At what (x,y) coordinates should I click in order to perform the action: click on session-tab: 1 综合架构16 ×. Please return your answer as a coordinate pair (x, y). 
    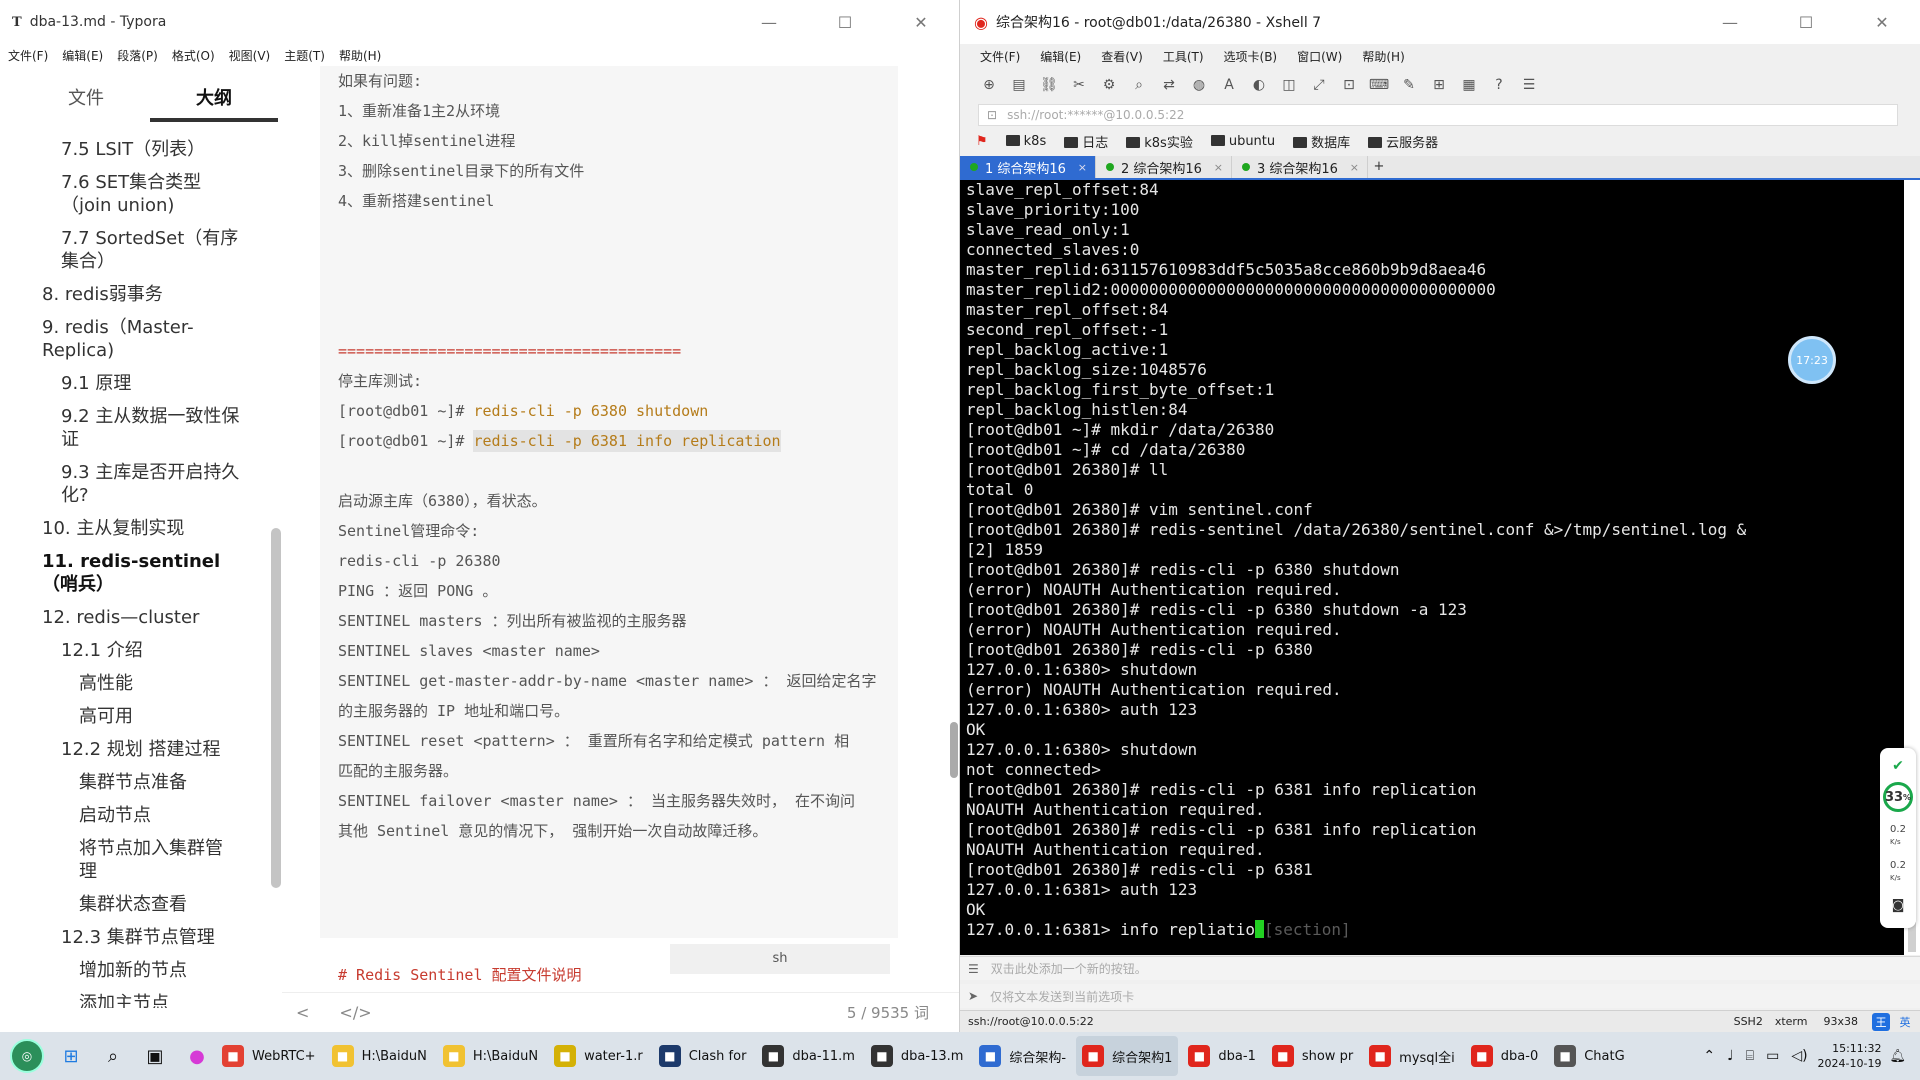
    Looking at the image, I should click on (1028, 167).